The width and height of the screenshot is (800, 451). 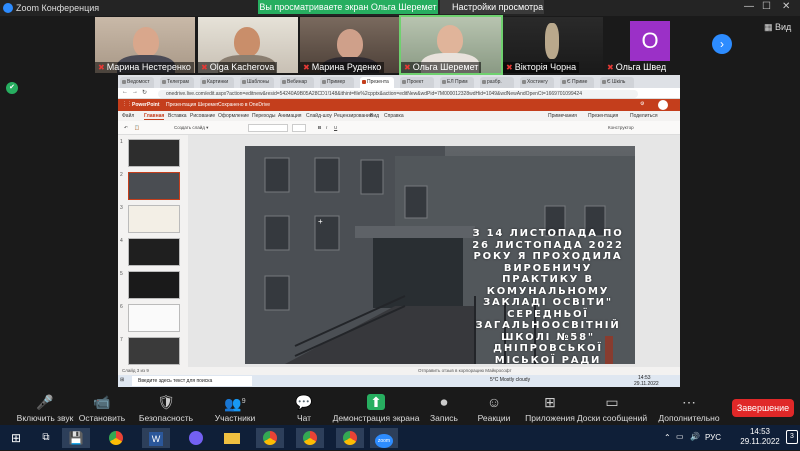 I want to click on view-button: ▦ Вид, so click(x=777, y=27).